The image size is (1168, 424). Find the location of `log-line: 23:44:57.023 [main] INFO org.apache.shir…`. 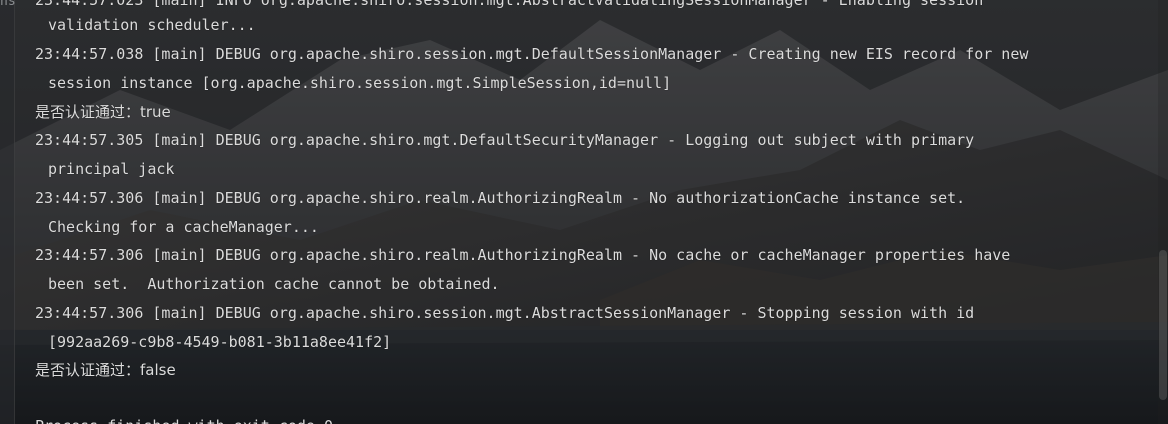

log-line: 23:44:57.023 [main] INFO org.apache.shir… is located at coordinates (509, 4).